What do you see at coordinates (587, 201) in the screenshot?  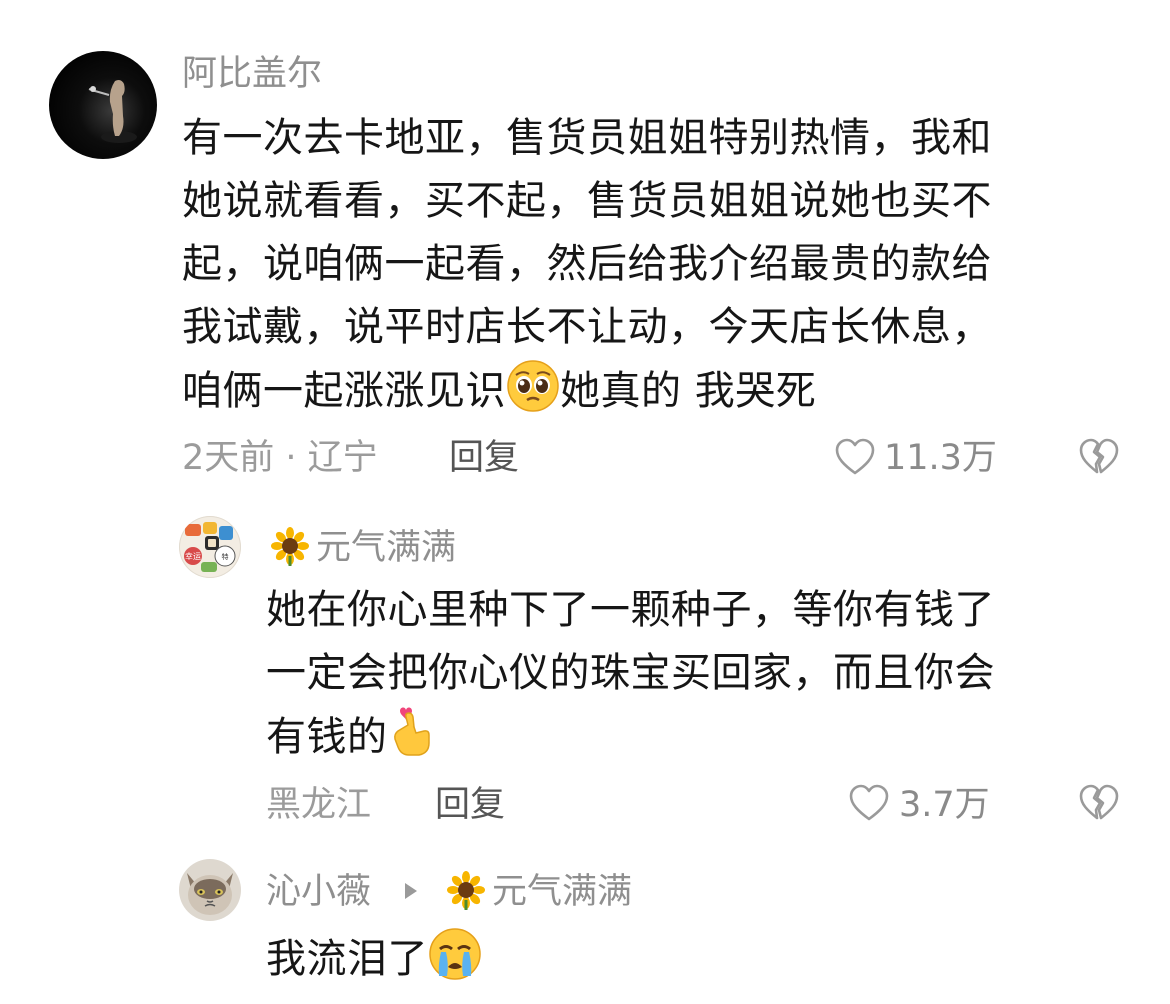 I see `comment-line: 她说就看看，买不起，售货员姐姐说她也买不` at bounding box center [587, 201].